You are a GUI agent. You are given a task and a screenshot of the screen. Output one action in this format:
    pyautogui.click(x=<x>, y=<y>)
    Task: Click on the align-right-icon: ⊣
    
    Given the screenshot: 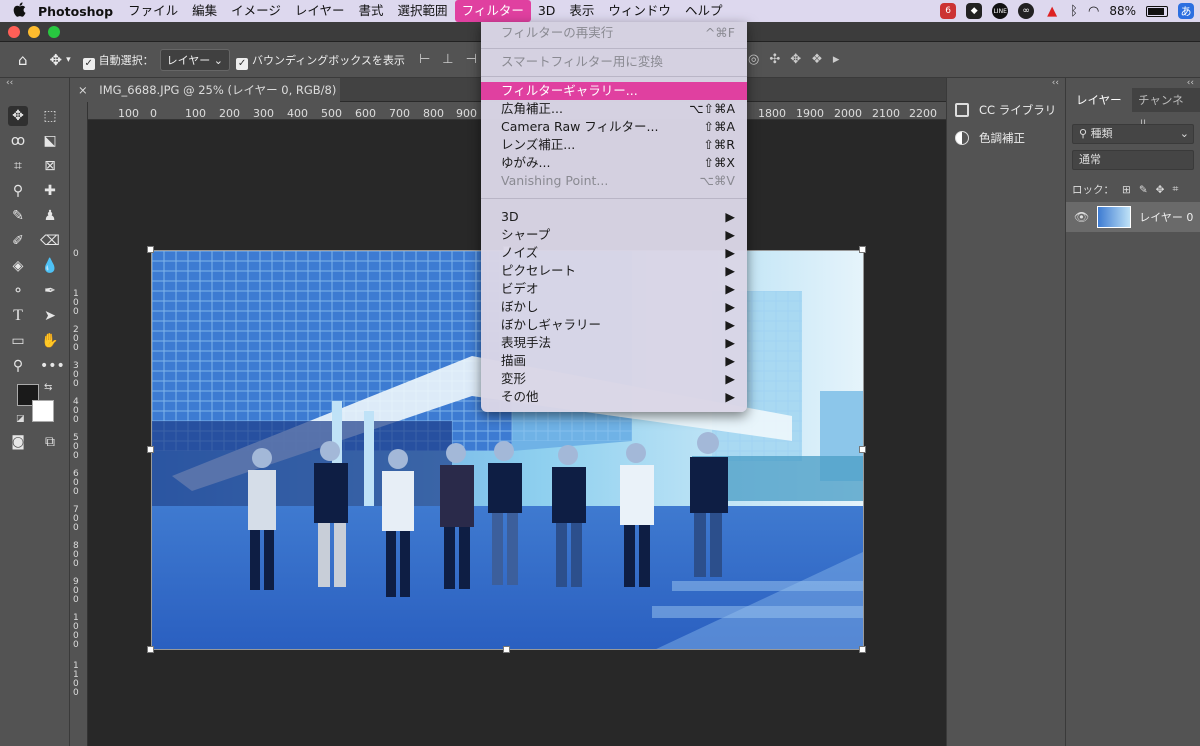 What is the action you would take?
    pyautogui.click(x=471, y=59)
    